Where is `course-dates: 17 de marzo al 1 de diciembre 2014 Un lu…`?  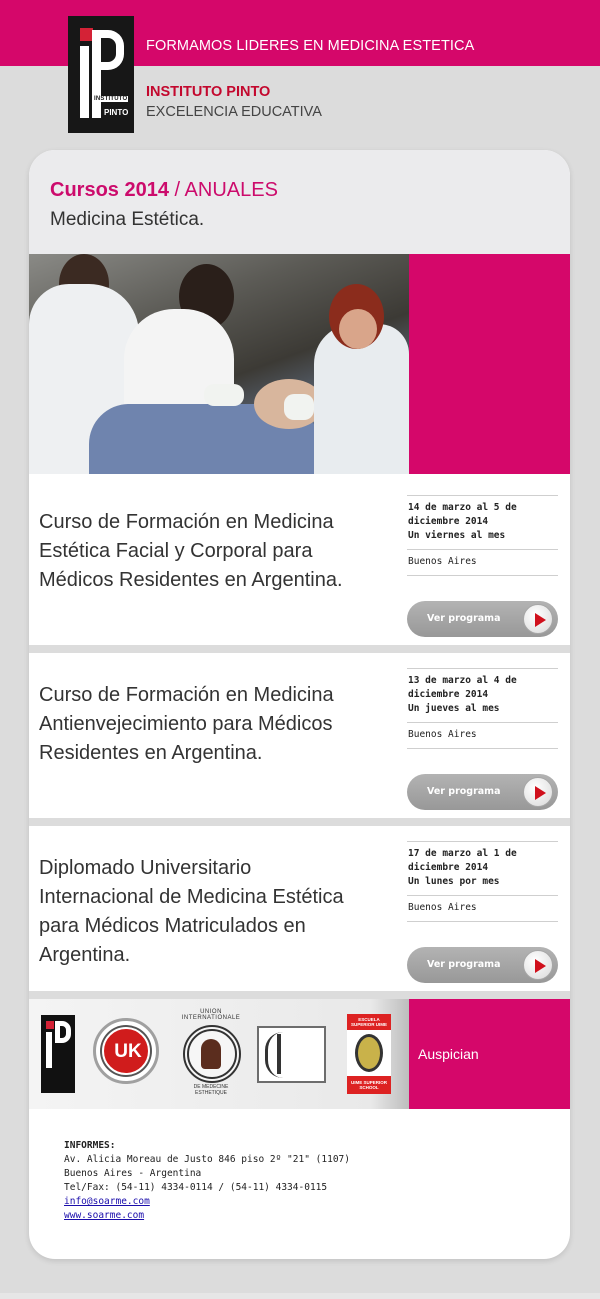 course-dates: 17 de marzo al 1 de diciembre 2014 Un lu… is located at coordinates (482, 868).